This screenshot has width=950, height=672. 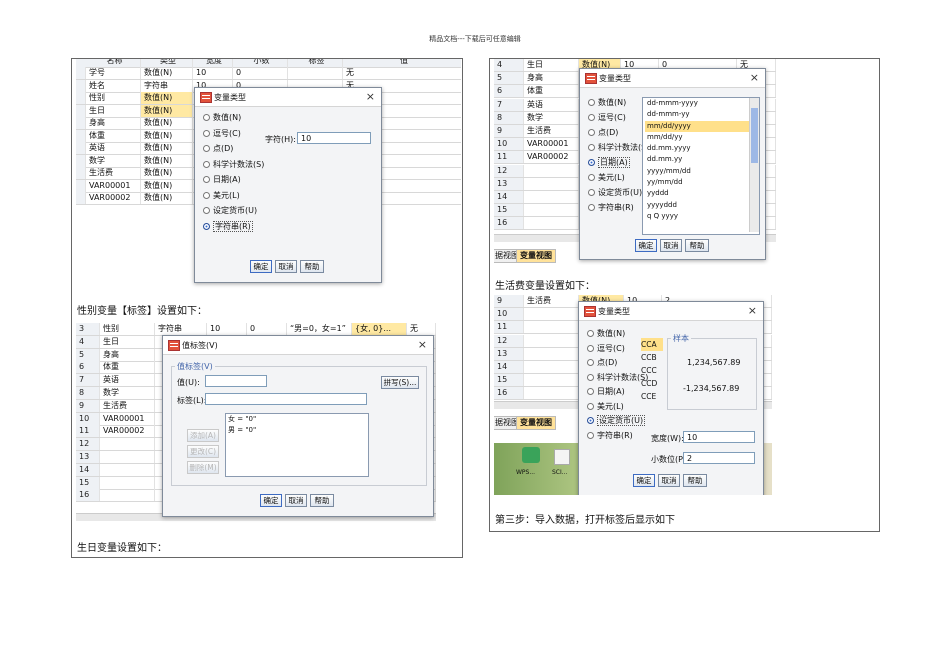 I want to click on col-header: 类型, so click(x=167, y=63).